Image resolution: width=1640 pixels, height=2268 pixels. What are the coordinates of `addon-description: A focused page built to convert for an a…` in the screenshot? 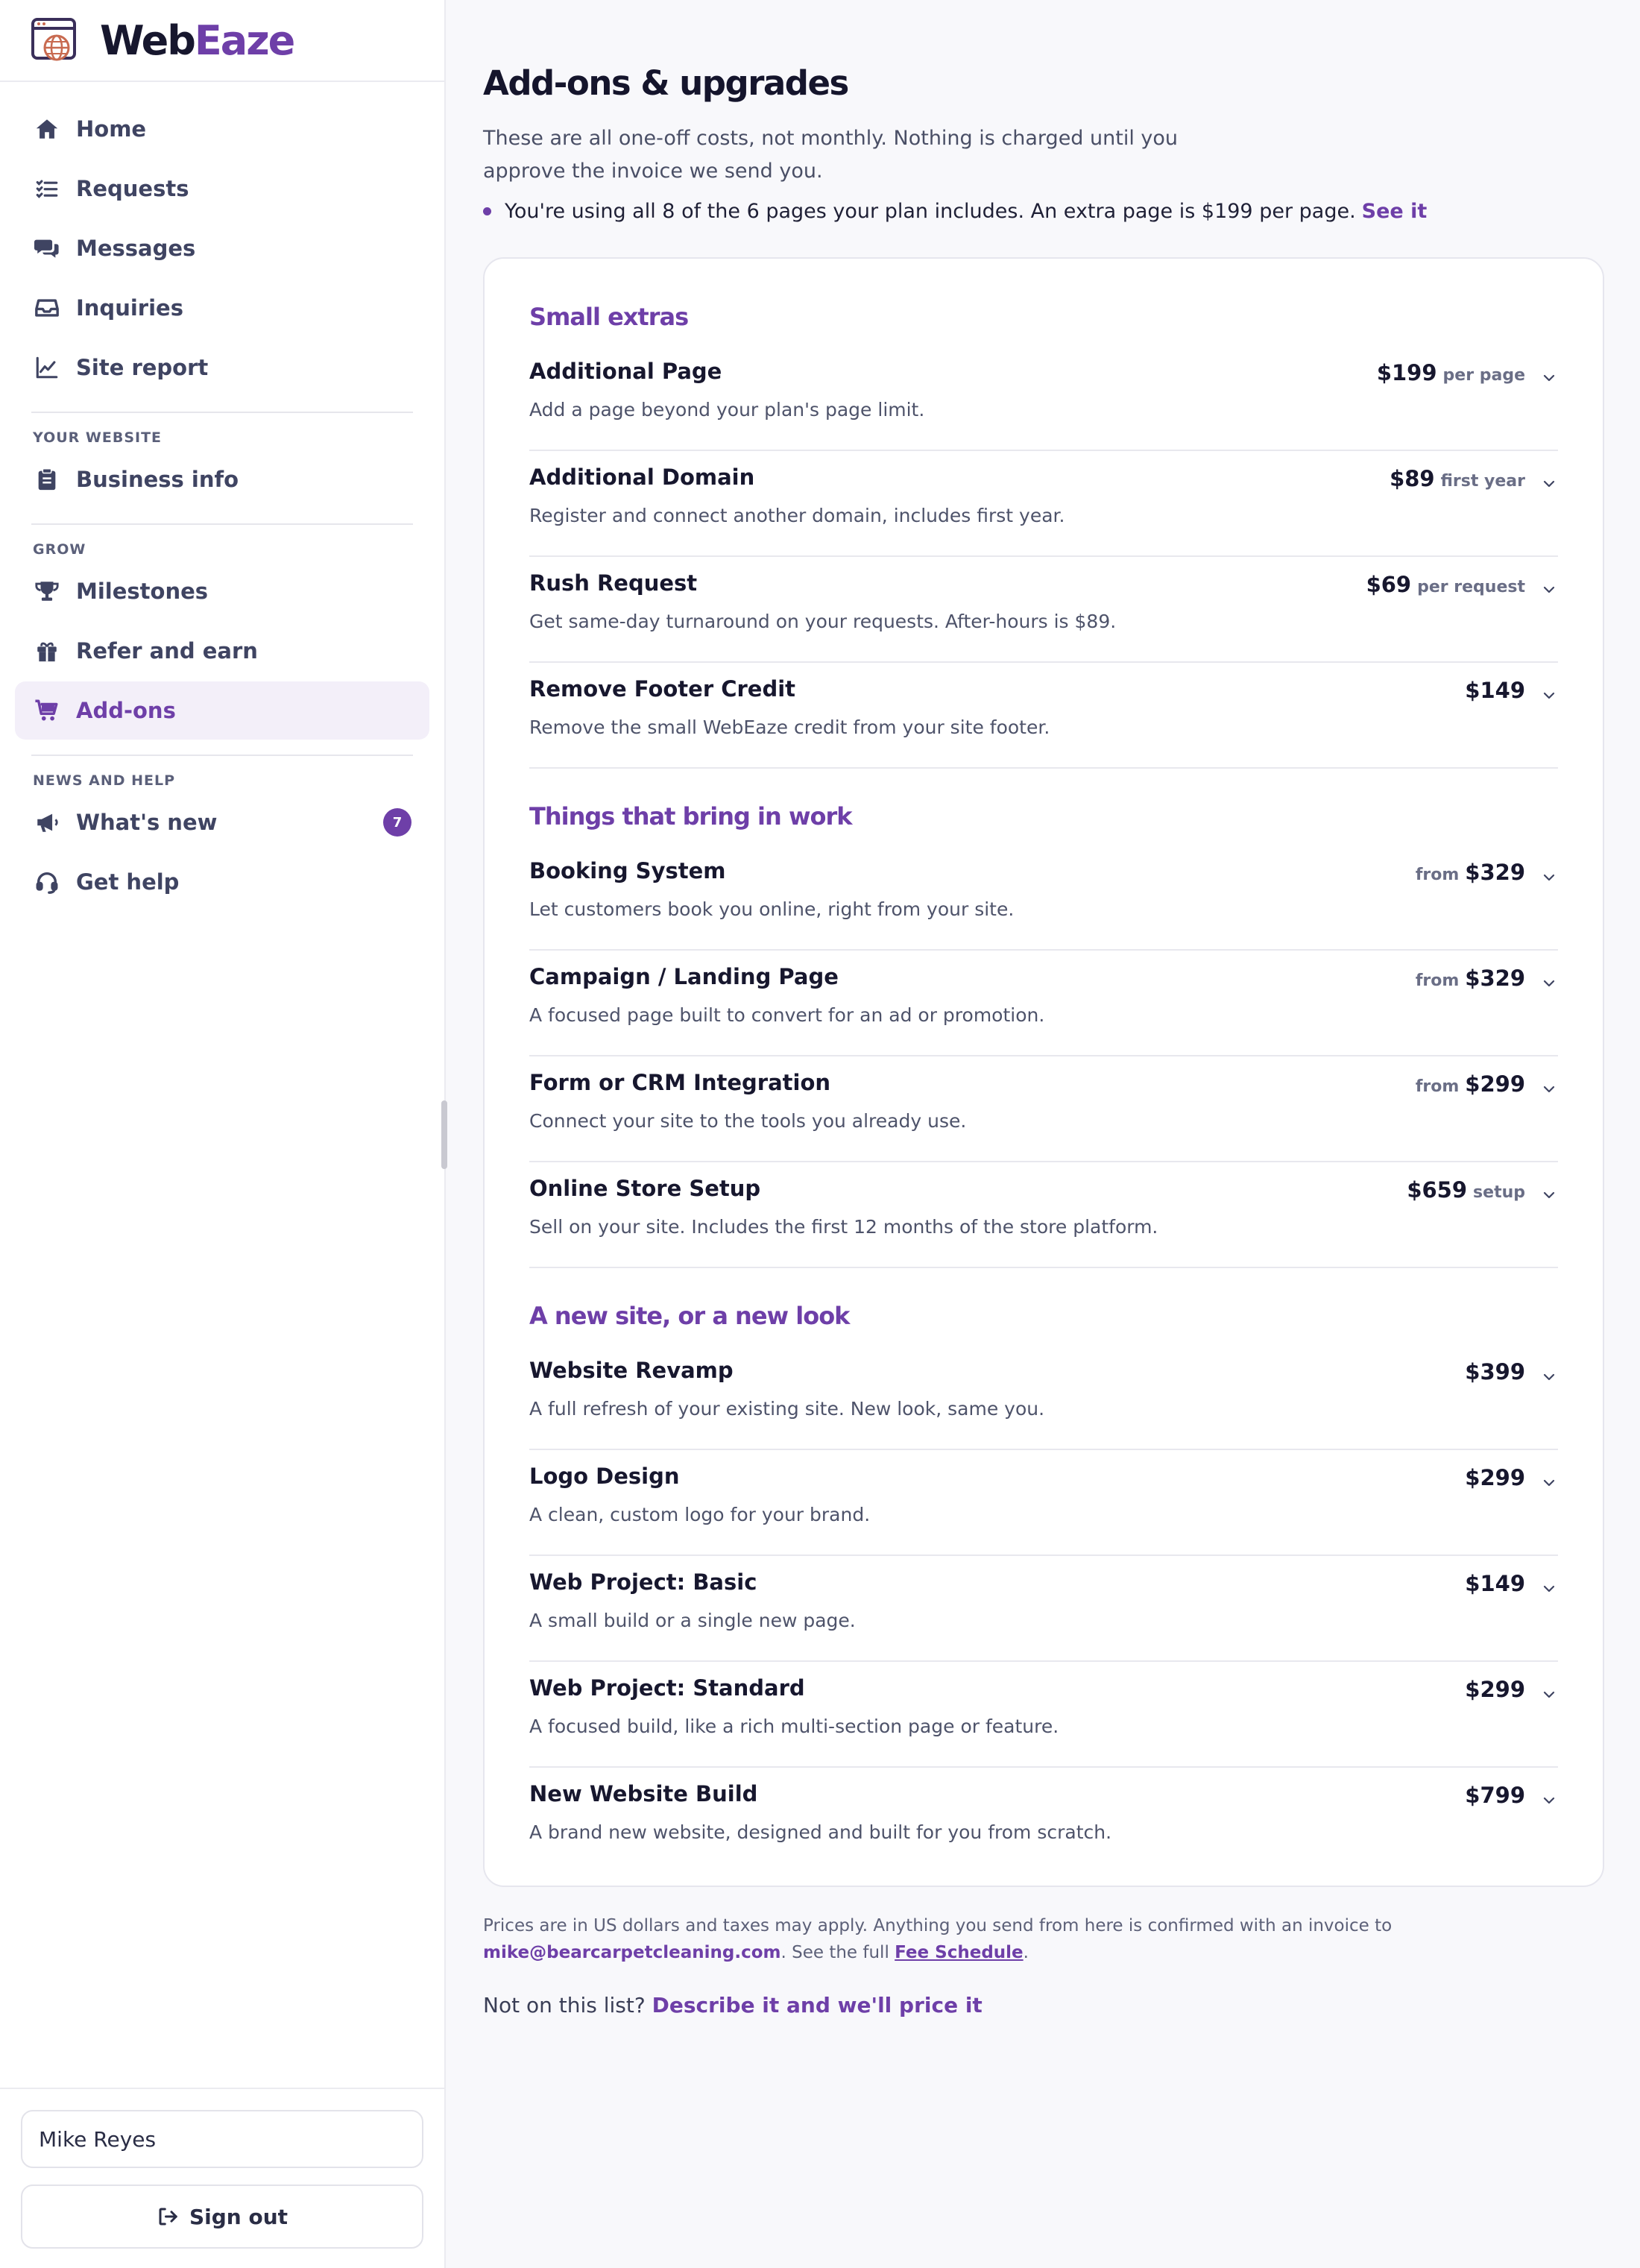 It's located at (787, 1015).